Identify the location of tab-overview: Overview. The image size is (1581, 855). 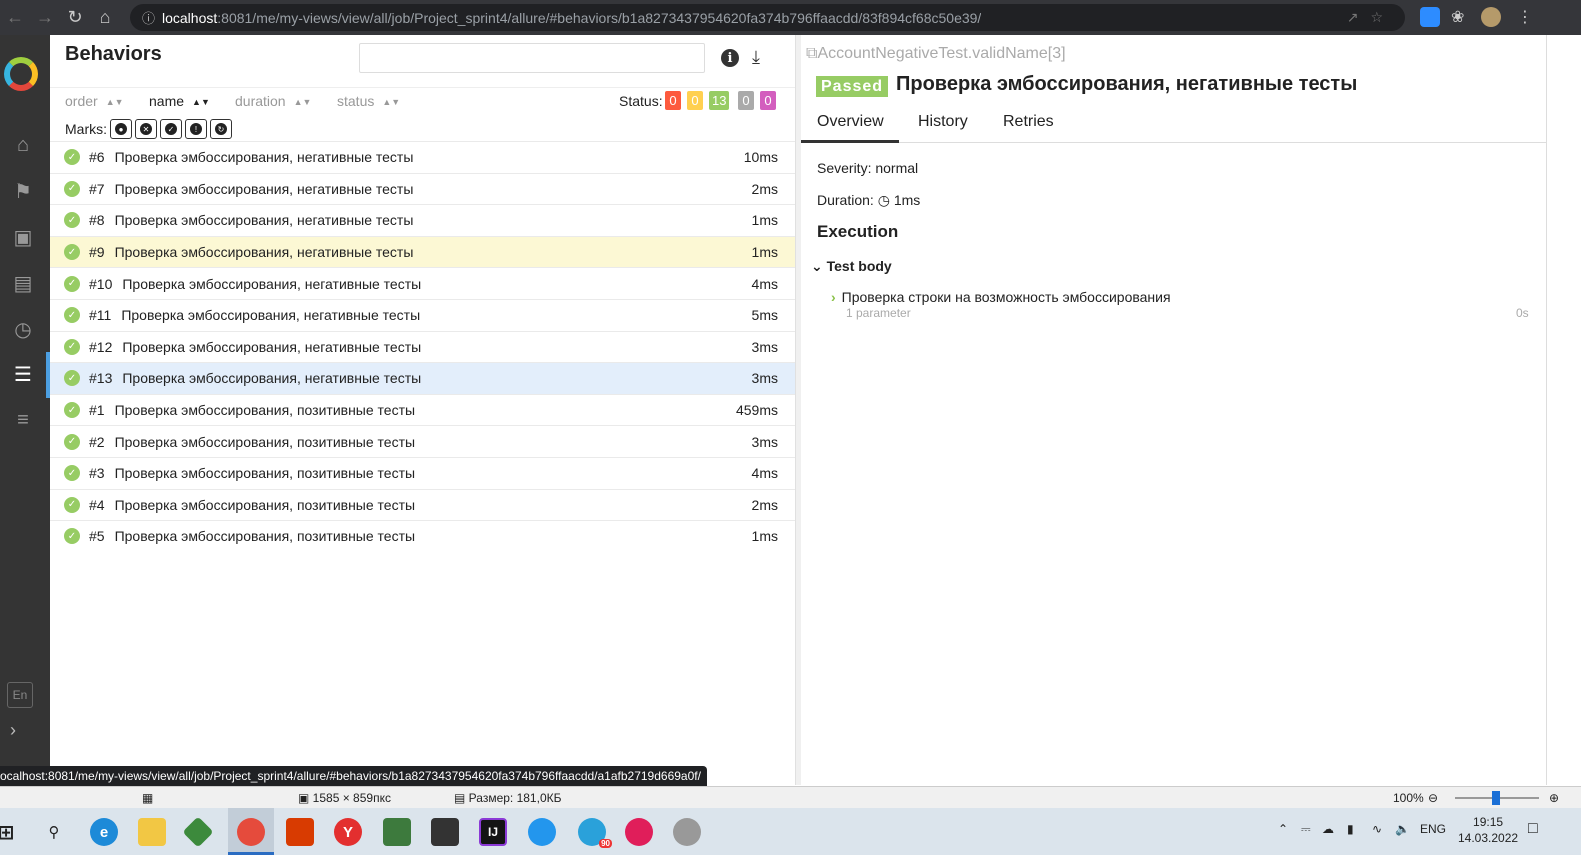
(850, 122).